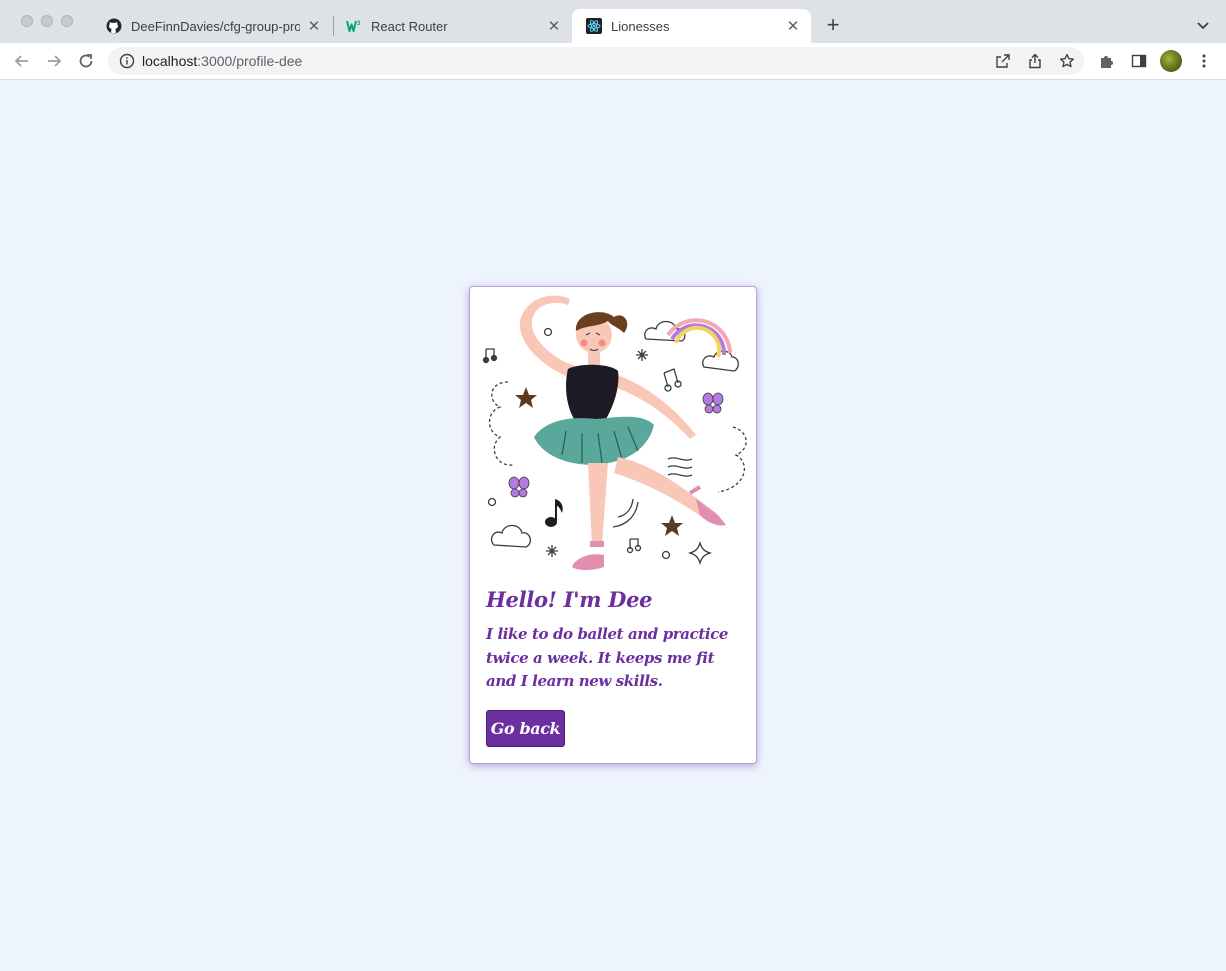 The width and height of the screenshot is (1226, 971). I want to click on go-back-button: Go back, so click(525, 728).